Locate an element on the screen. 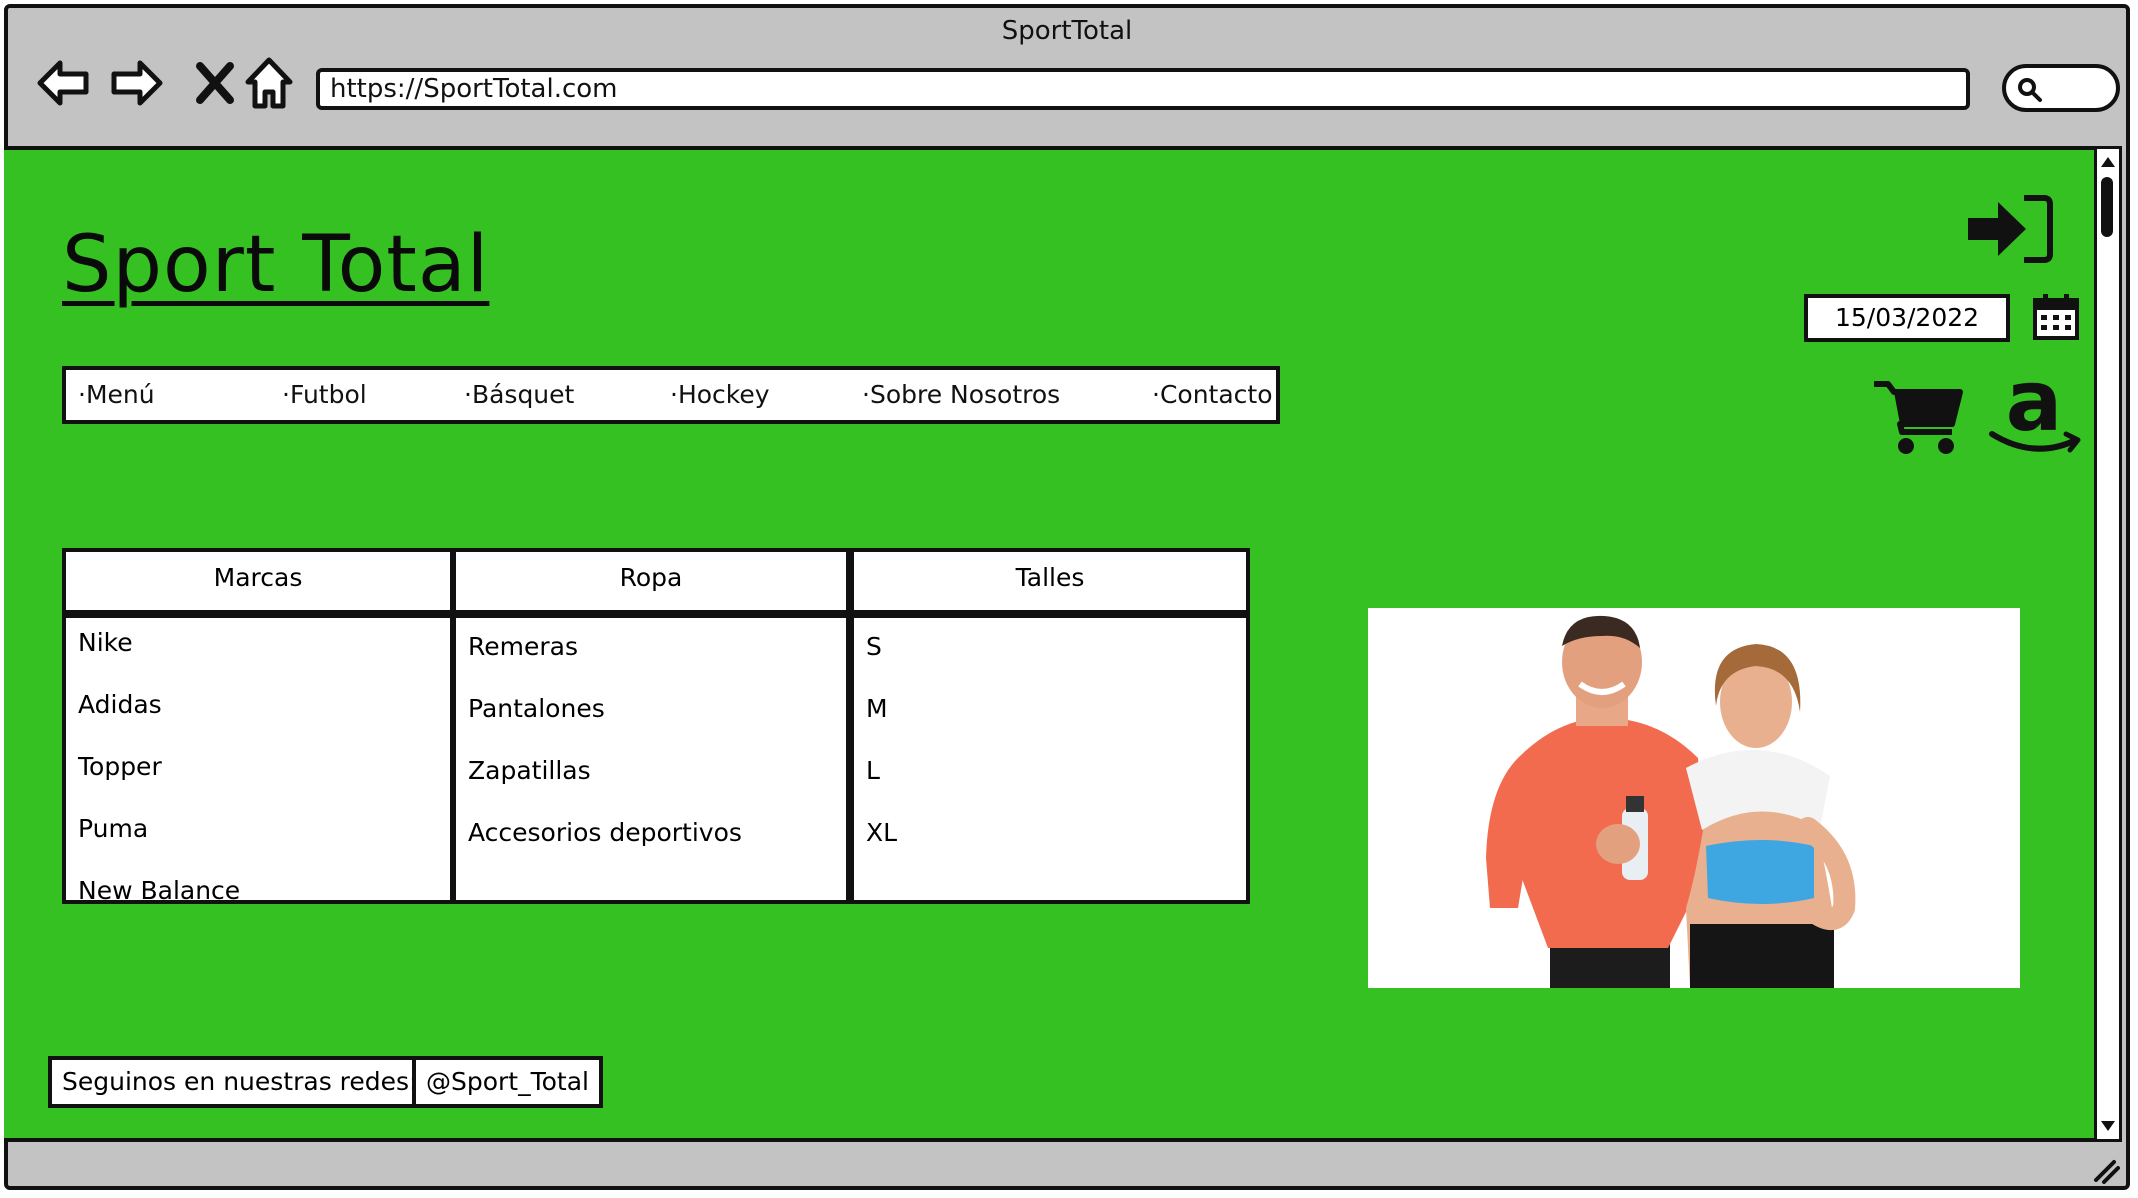 The image size is (2138, 1198). list-item: Remeras is located at coordinates (523, 646).